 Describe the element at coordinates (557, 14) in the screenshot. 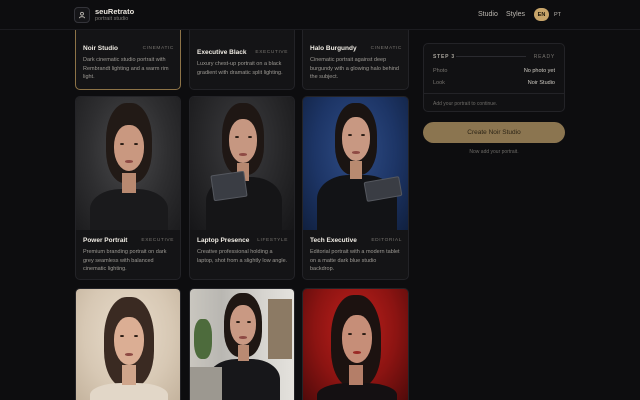

I see `lang-pt-button: PT` at that location.